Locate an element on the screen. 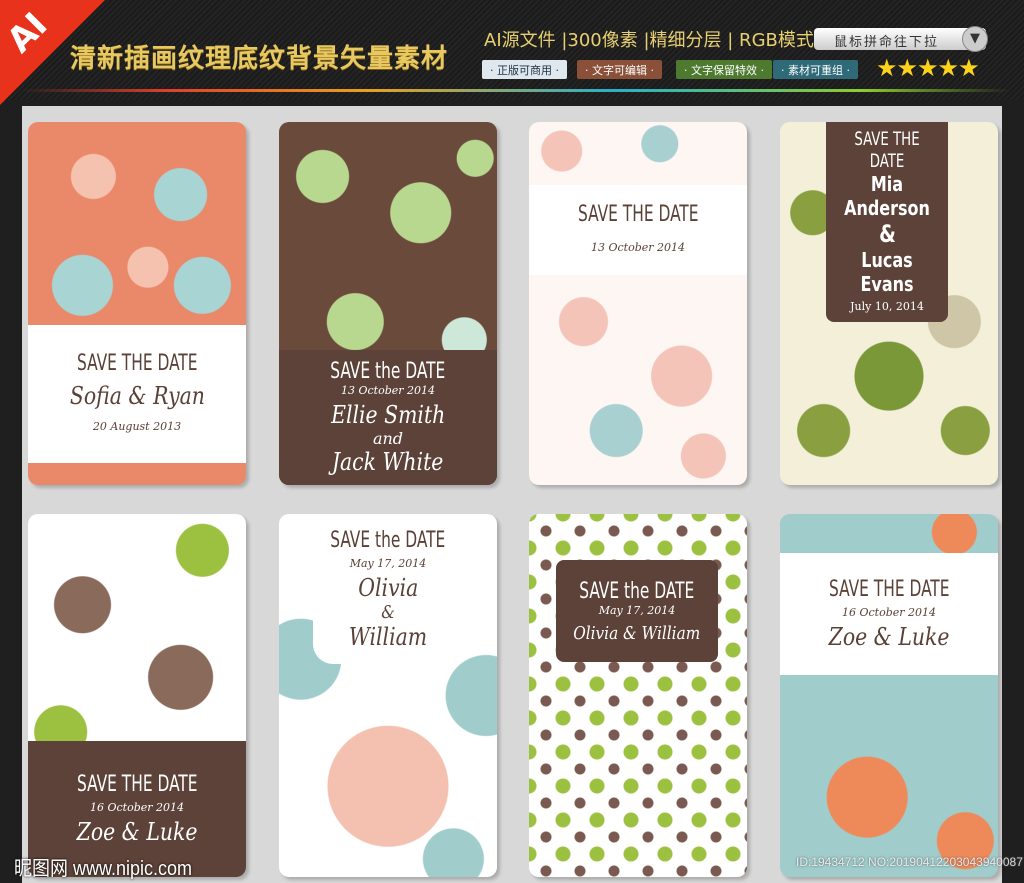 The image size is (1024, 883). bride-name: Mia Anderson is located at coordinates (887, 195).